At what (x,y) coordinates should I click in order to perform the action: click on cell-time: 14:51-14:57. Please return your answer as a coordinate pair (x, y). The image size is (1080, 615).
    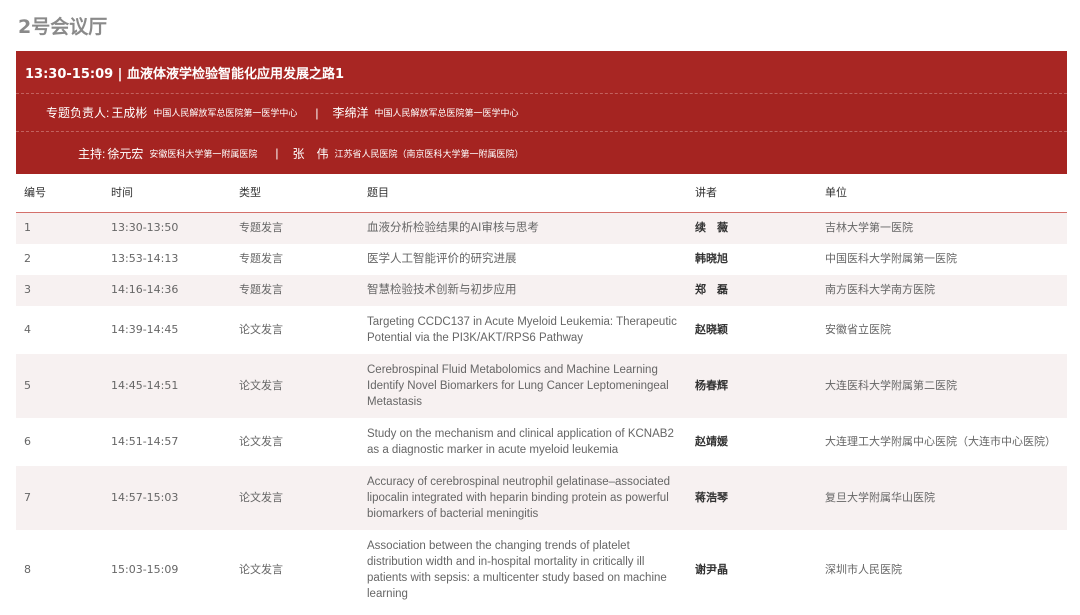
    Looking at the image, I should click on (175, 441).